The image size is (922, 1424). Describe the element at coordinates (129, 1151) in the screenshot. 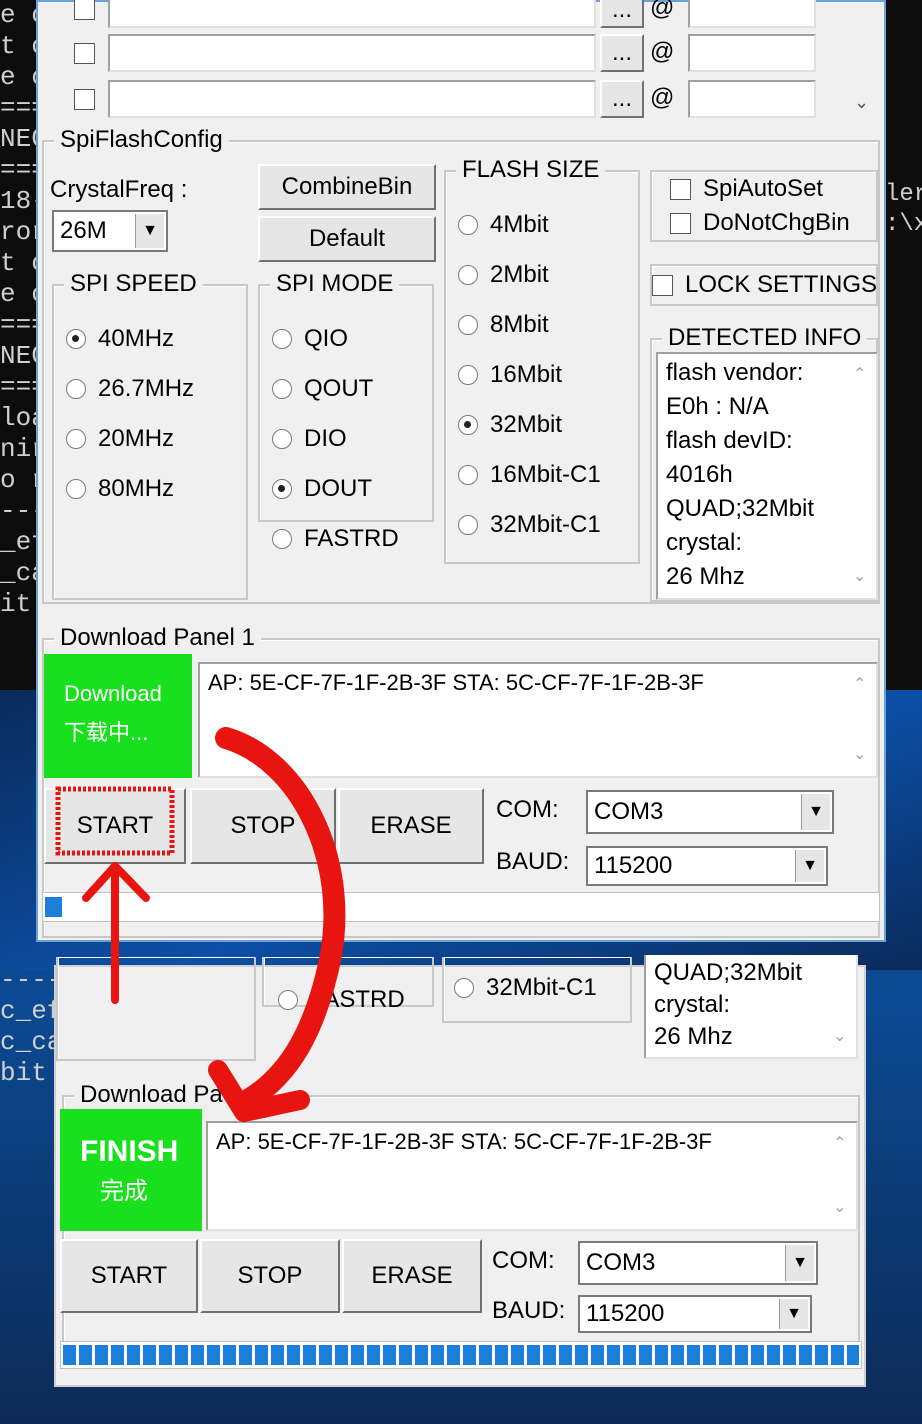

I see `status-en: FINISH` at that location.